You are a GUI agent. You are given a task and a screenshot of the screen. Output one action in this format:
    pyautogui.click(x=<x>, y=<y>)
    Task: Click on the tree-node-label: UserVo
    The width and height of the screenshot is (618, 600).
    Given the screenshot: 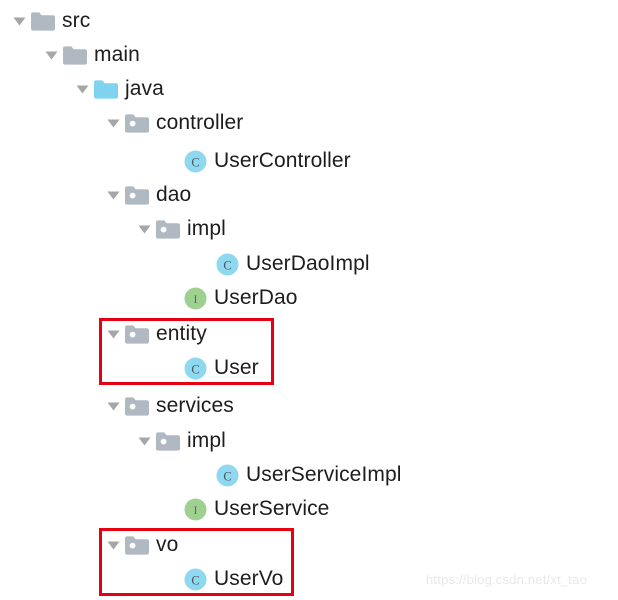 What is the action you would take?
    pyautogui.click(x=249, y=578)
    